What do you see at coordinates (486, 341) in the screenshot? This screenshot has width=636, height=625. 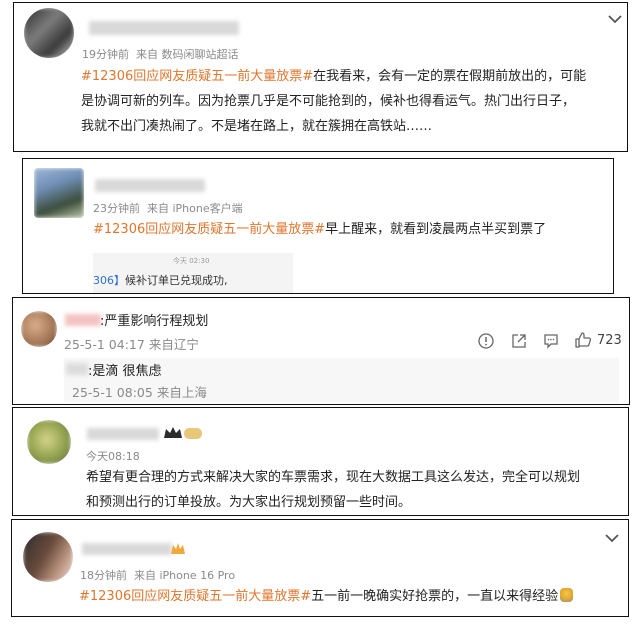 I see `info-icon` at bounding box center [486, 341].